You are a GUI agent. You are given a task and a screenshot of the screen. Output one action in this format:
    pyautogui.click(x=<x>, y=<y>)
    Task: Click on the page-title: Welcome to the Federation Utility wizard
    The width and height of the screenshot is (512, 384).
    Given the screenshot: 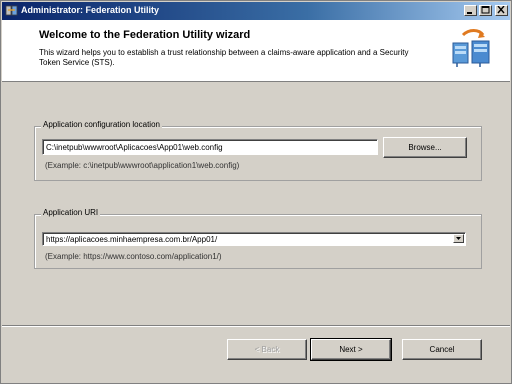 What is the action you would take?
    pyautogui.click(x=145, y=35)
    